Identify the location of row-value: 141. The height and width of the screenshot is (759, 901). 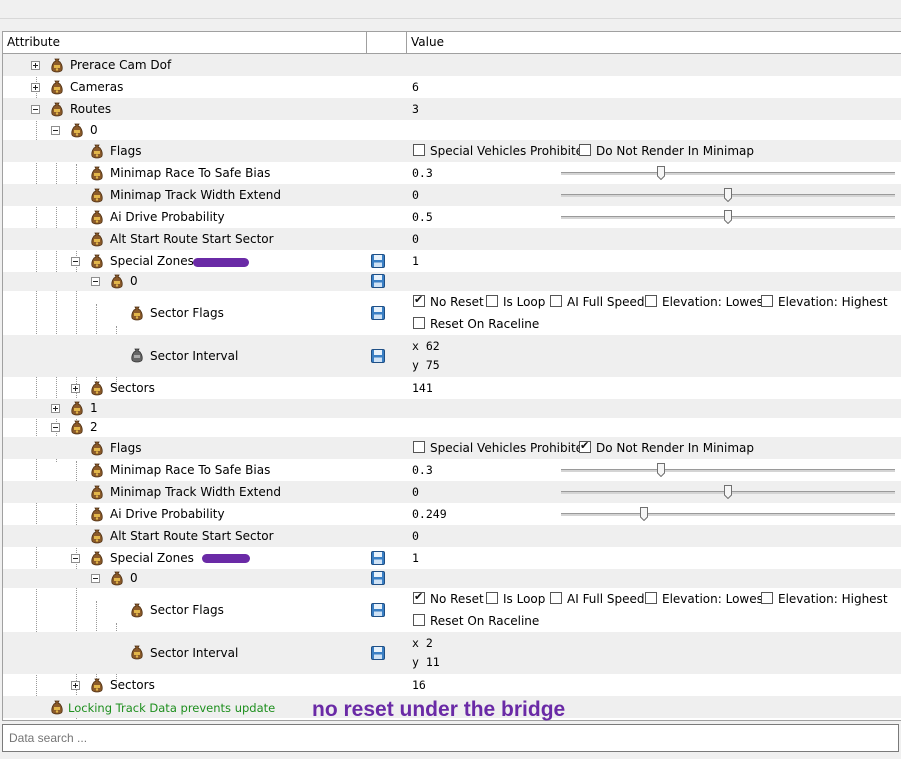
(422, 388).